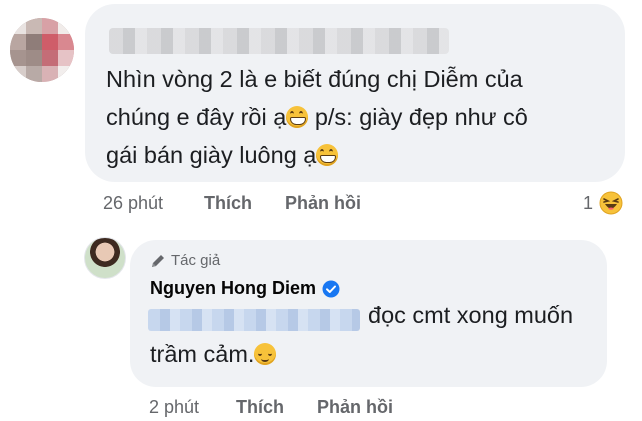 The width and height of the screenshot is (642, 421). I want to click on relieved-face-icon, so click(265, 354).